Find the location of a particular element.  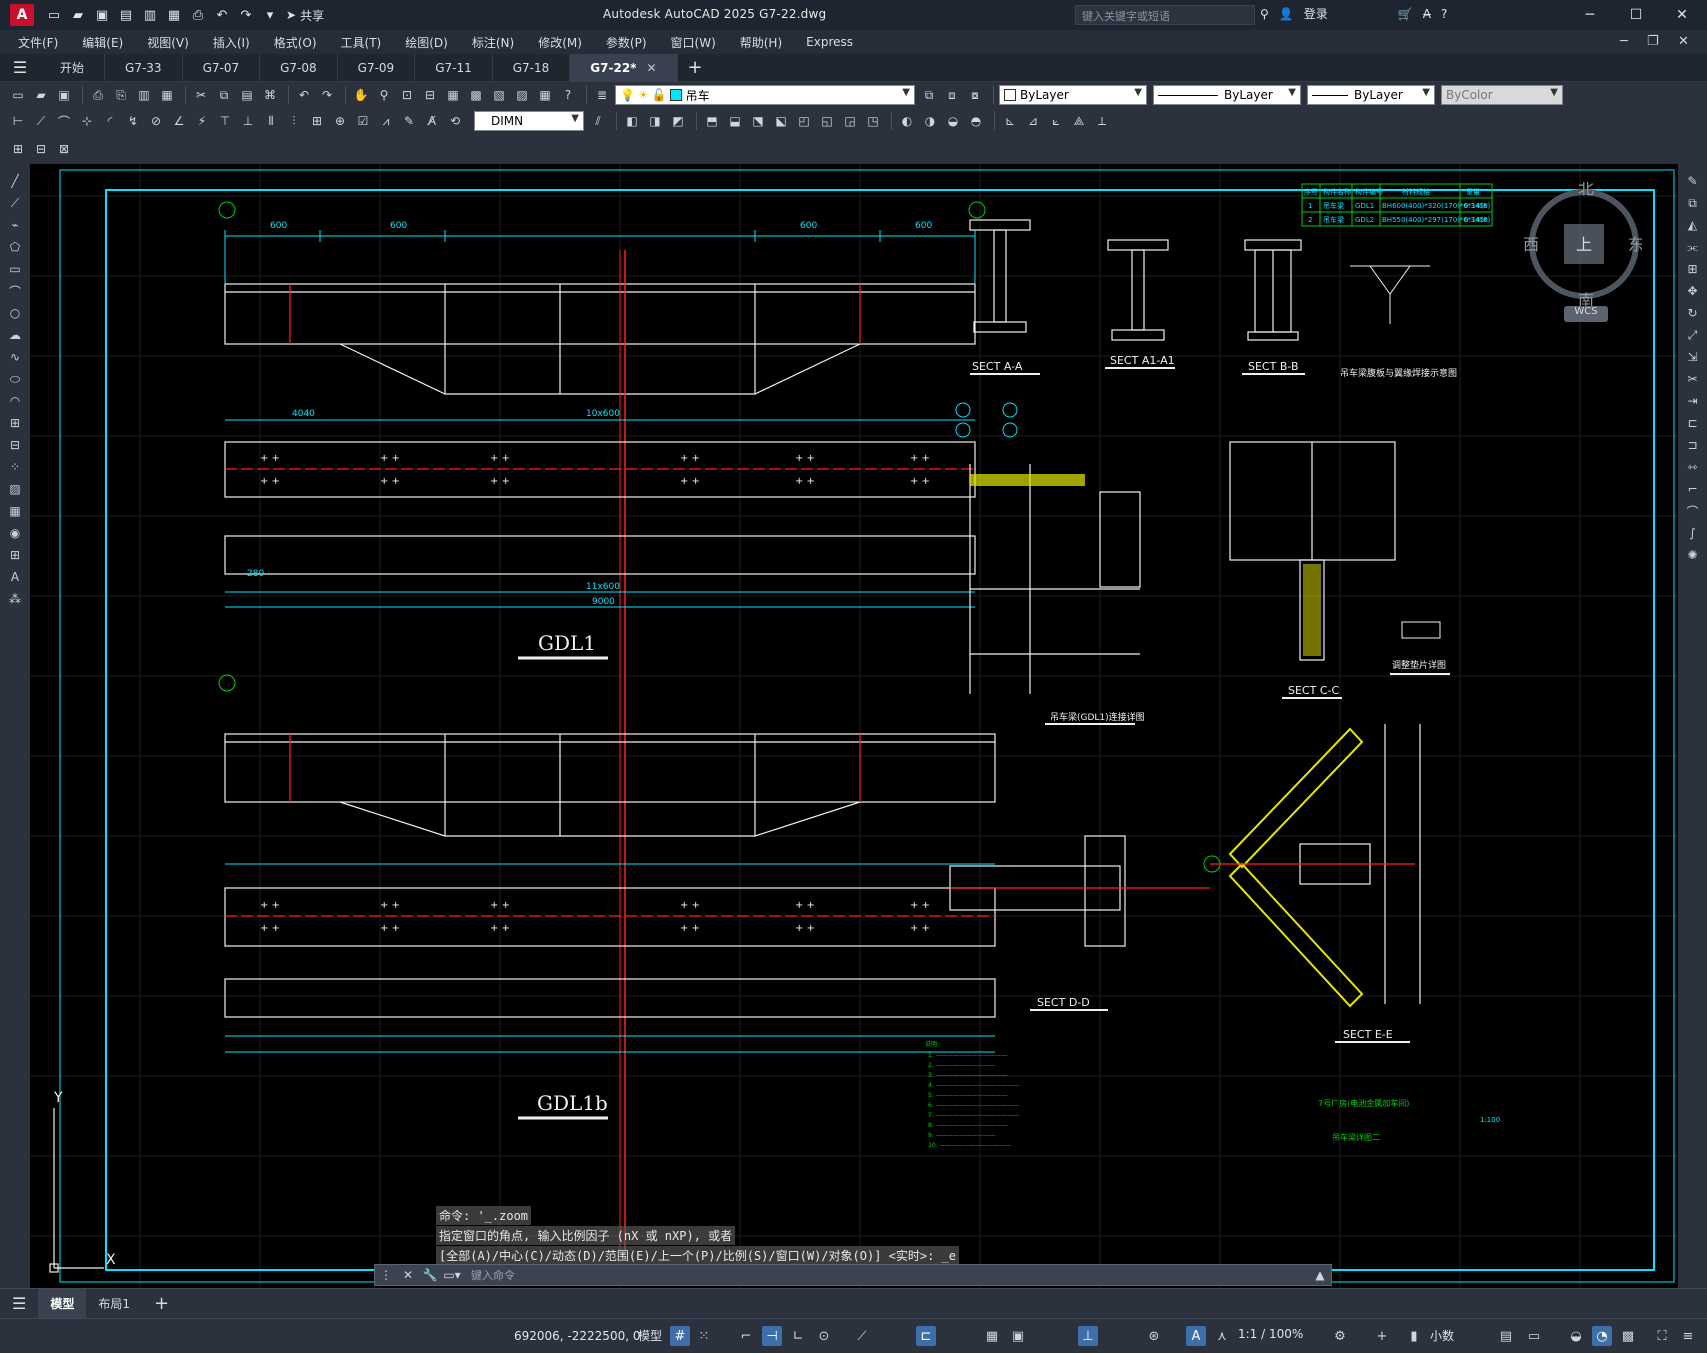

intersect-icon: ◲ is located at coordinates (850, 121).